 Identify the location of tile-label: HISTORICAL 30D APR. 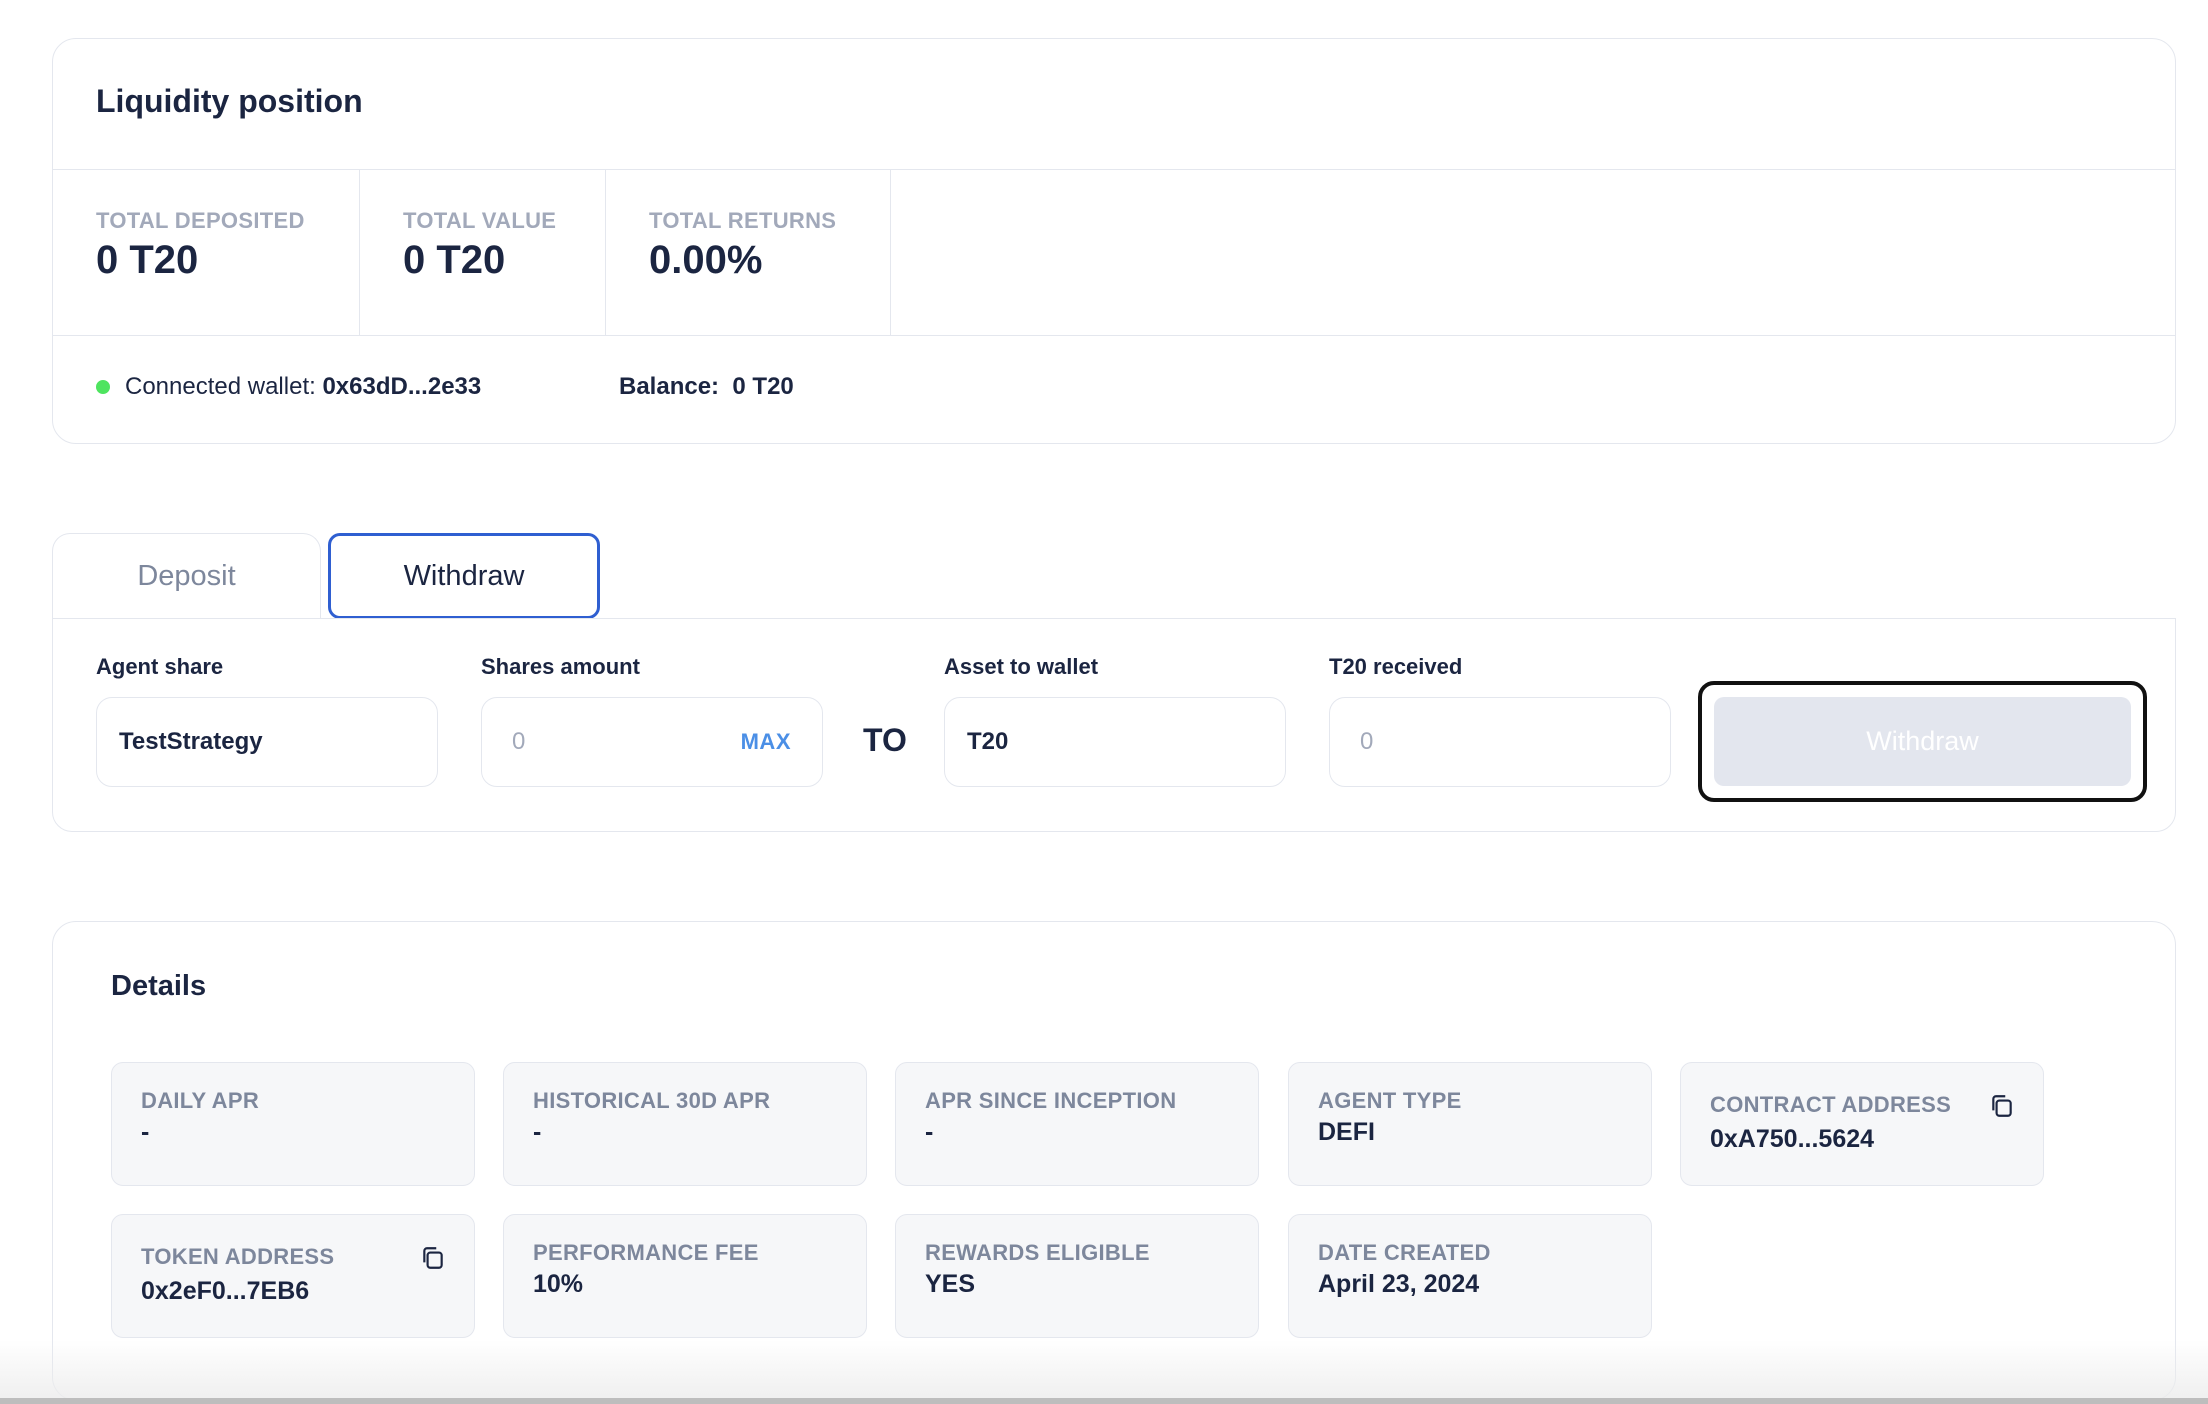
(652, 1100).